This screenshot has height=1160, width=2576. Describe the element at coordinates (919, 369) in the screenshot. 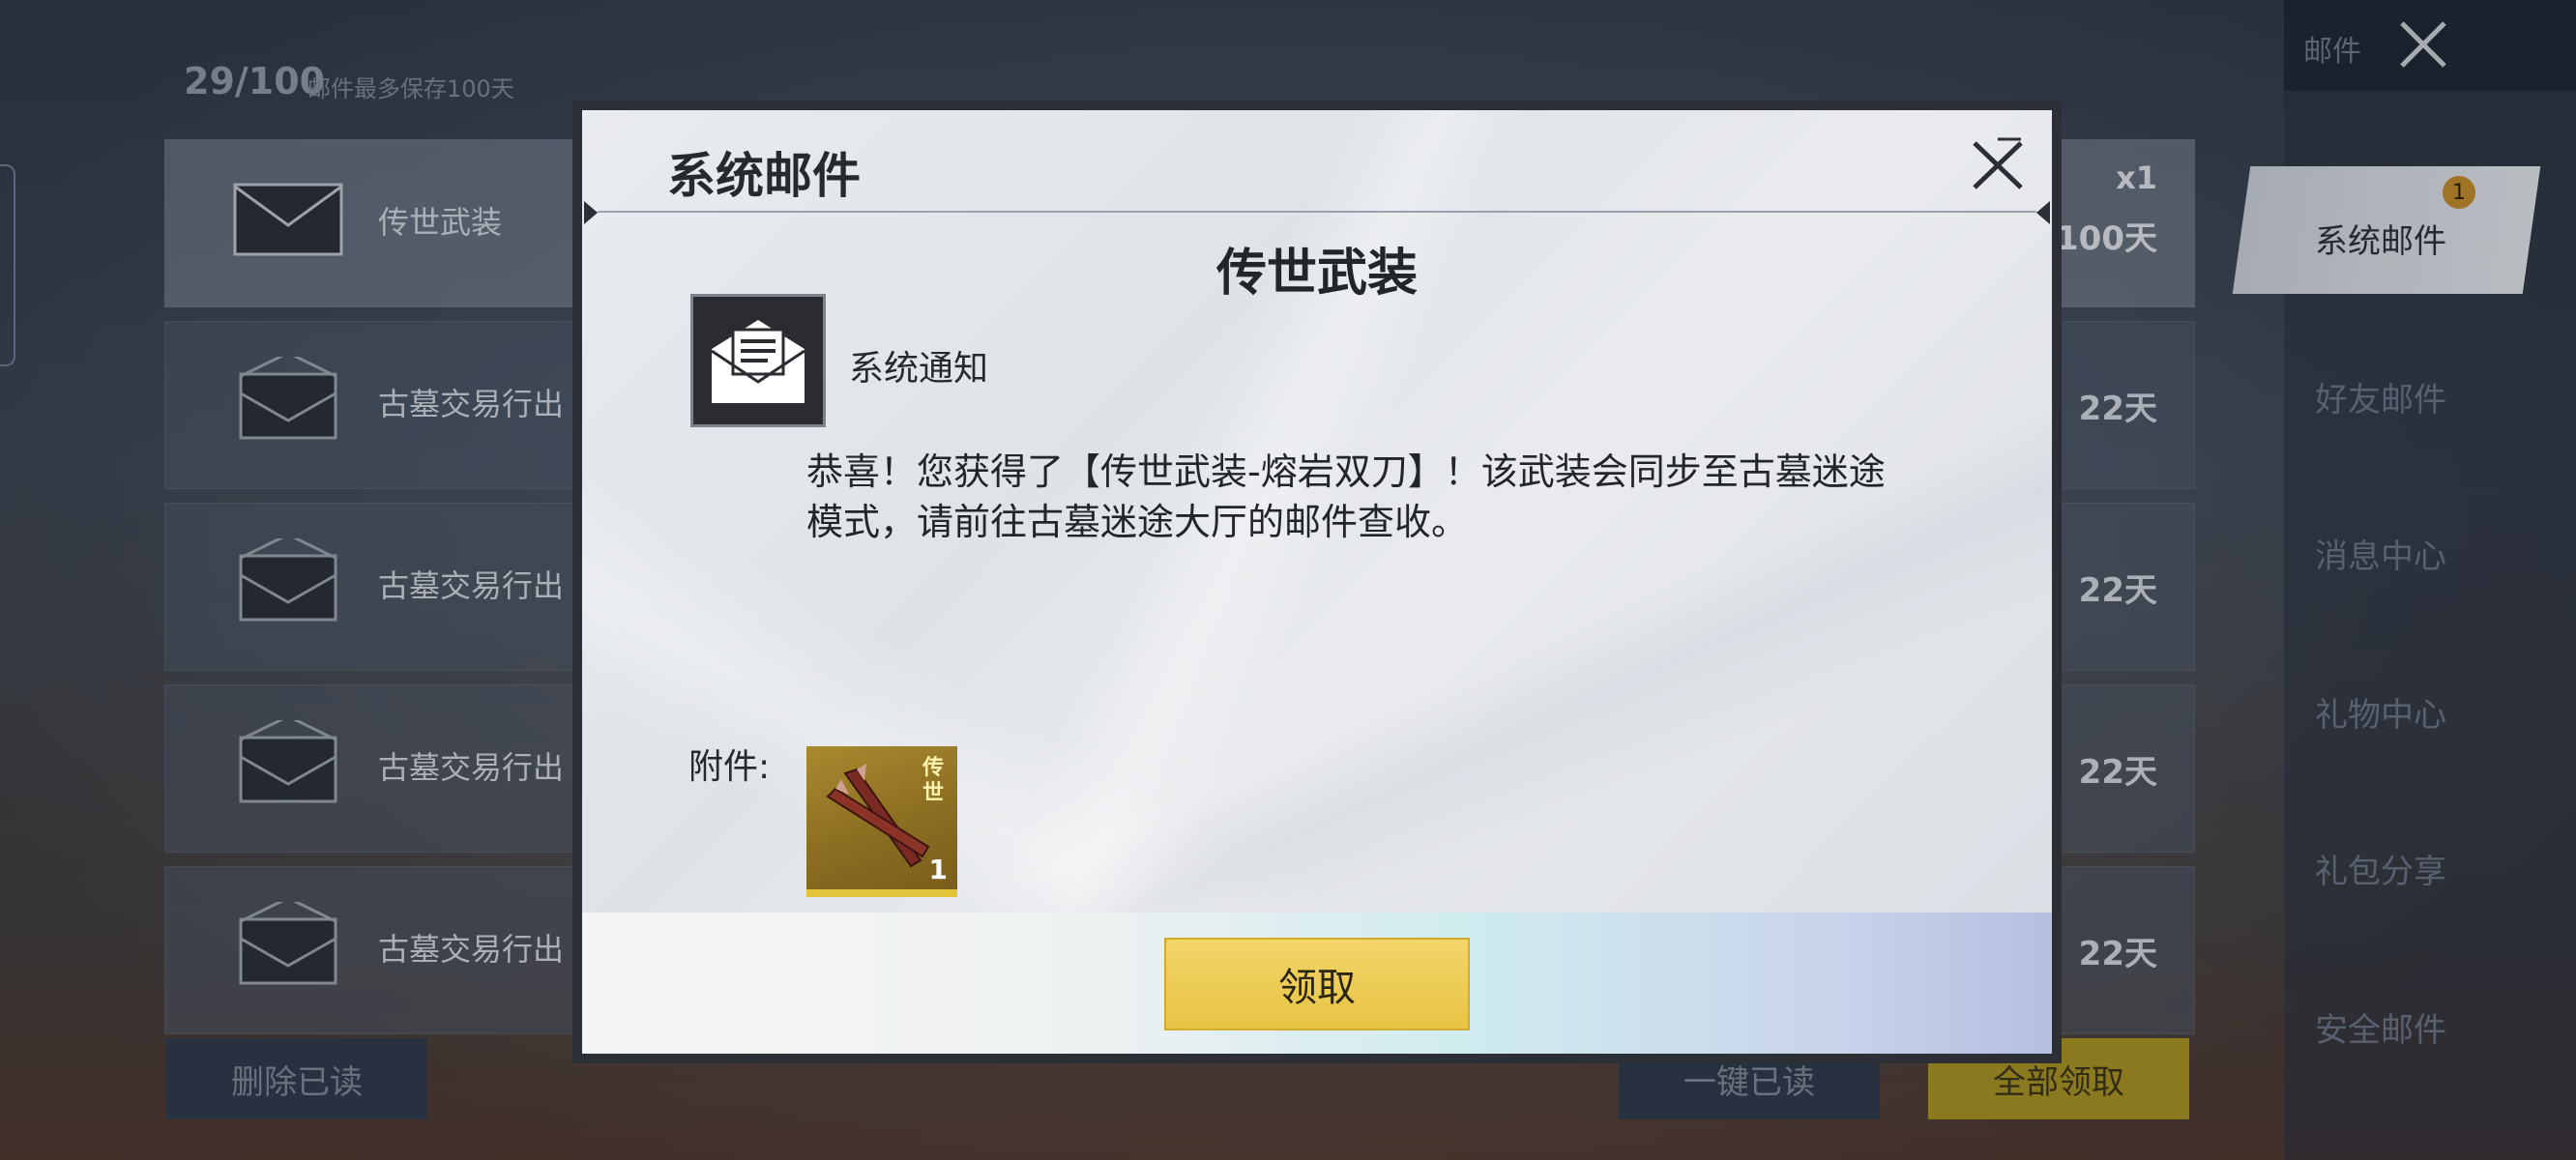

I see `sender-name: 系统通知` at that location.